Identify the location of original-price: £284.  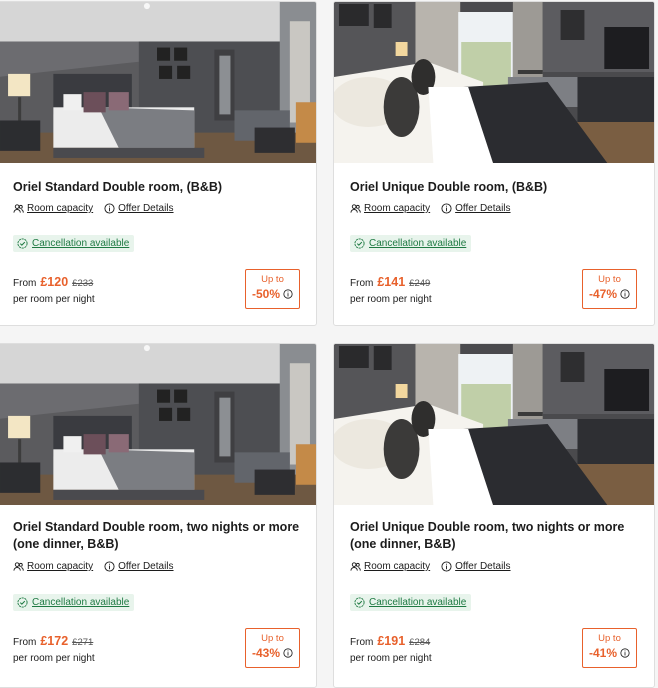
(420, 642).